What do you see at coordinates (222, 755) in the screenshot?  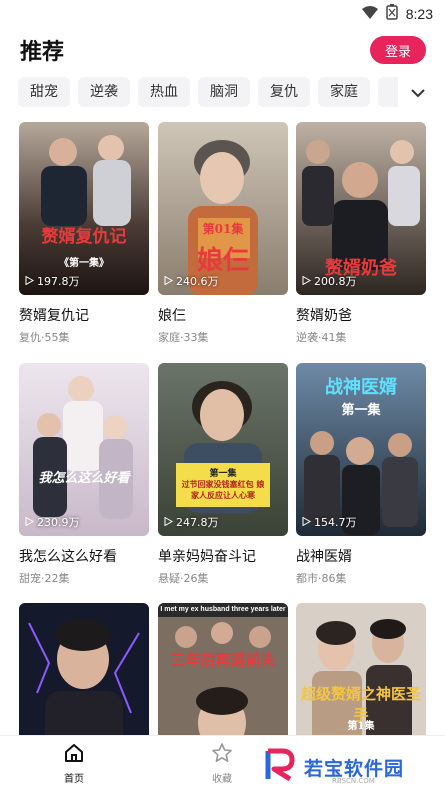 I see `star-icon` at bounding box center [222, 755].